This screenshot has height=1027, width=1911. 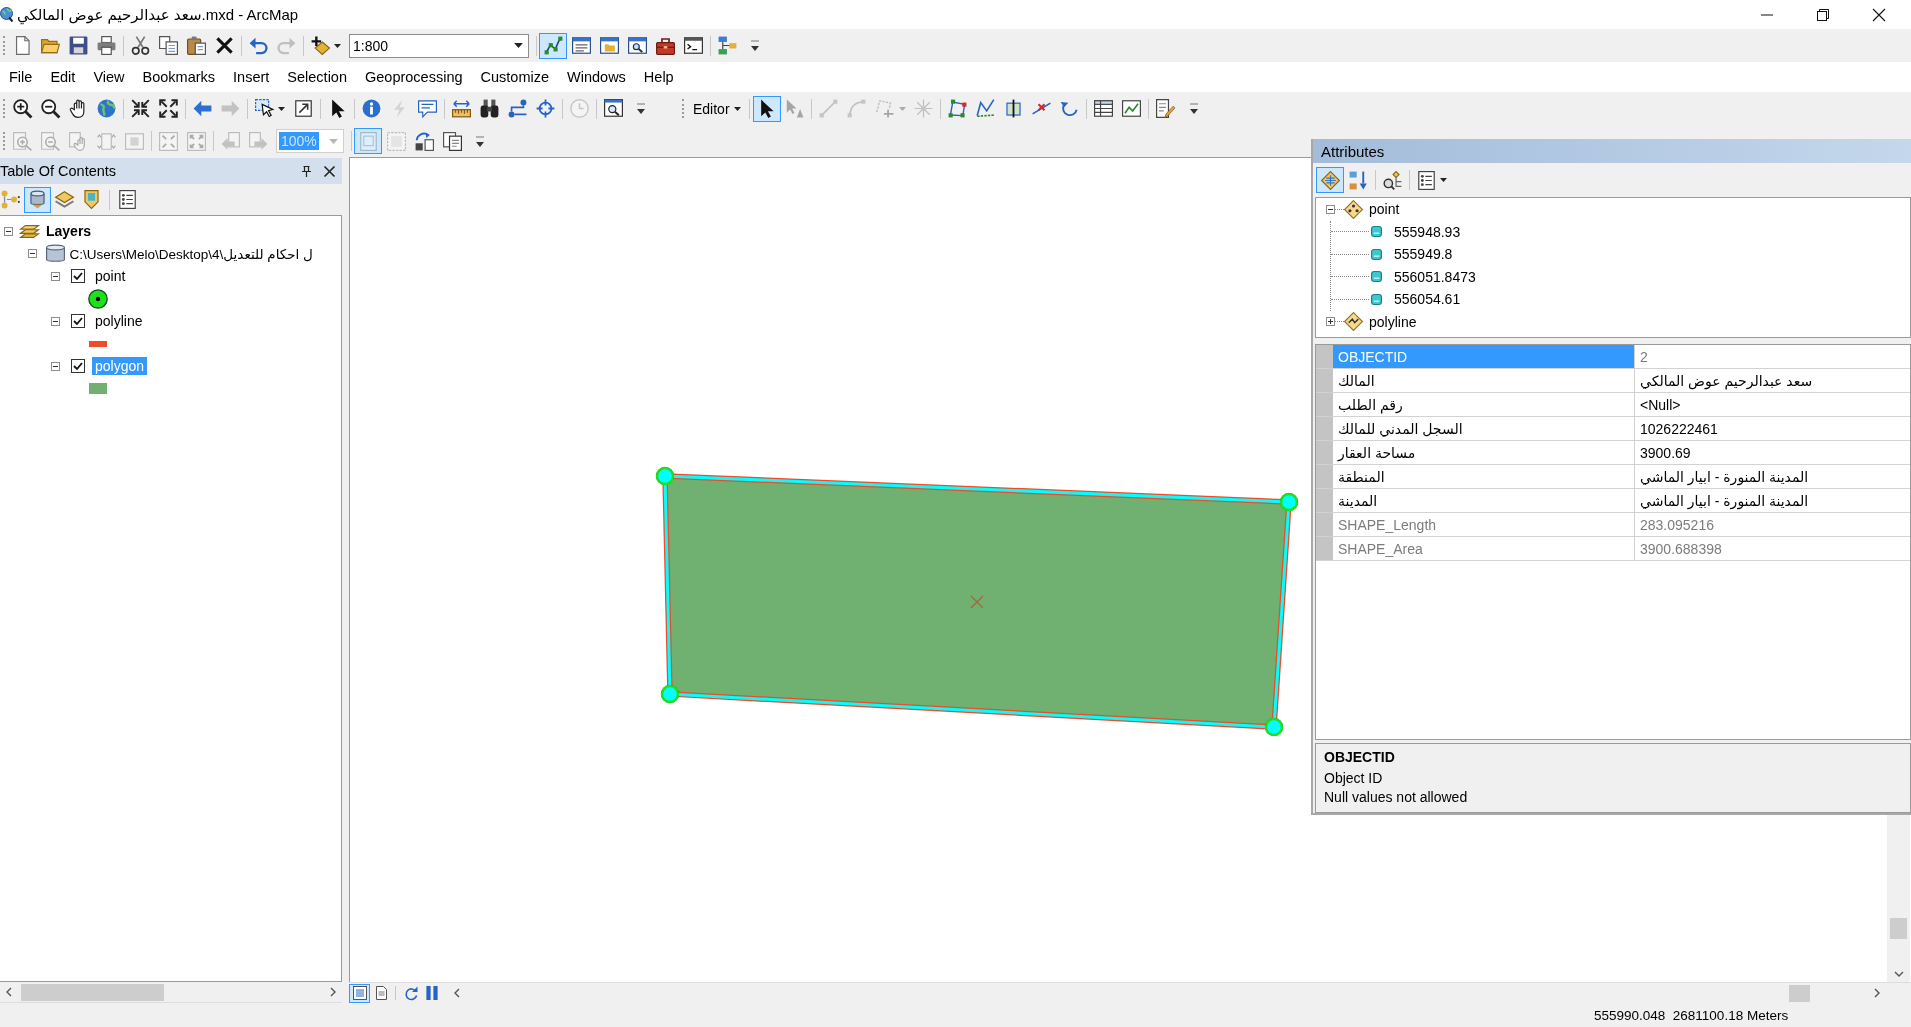 What do you see at coordinates (1484, 428) in the screenshot?
I see `field-name: السجل المدني للمالك` at bounding box center [1484, 428].